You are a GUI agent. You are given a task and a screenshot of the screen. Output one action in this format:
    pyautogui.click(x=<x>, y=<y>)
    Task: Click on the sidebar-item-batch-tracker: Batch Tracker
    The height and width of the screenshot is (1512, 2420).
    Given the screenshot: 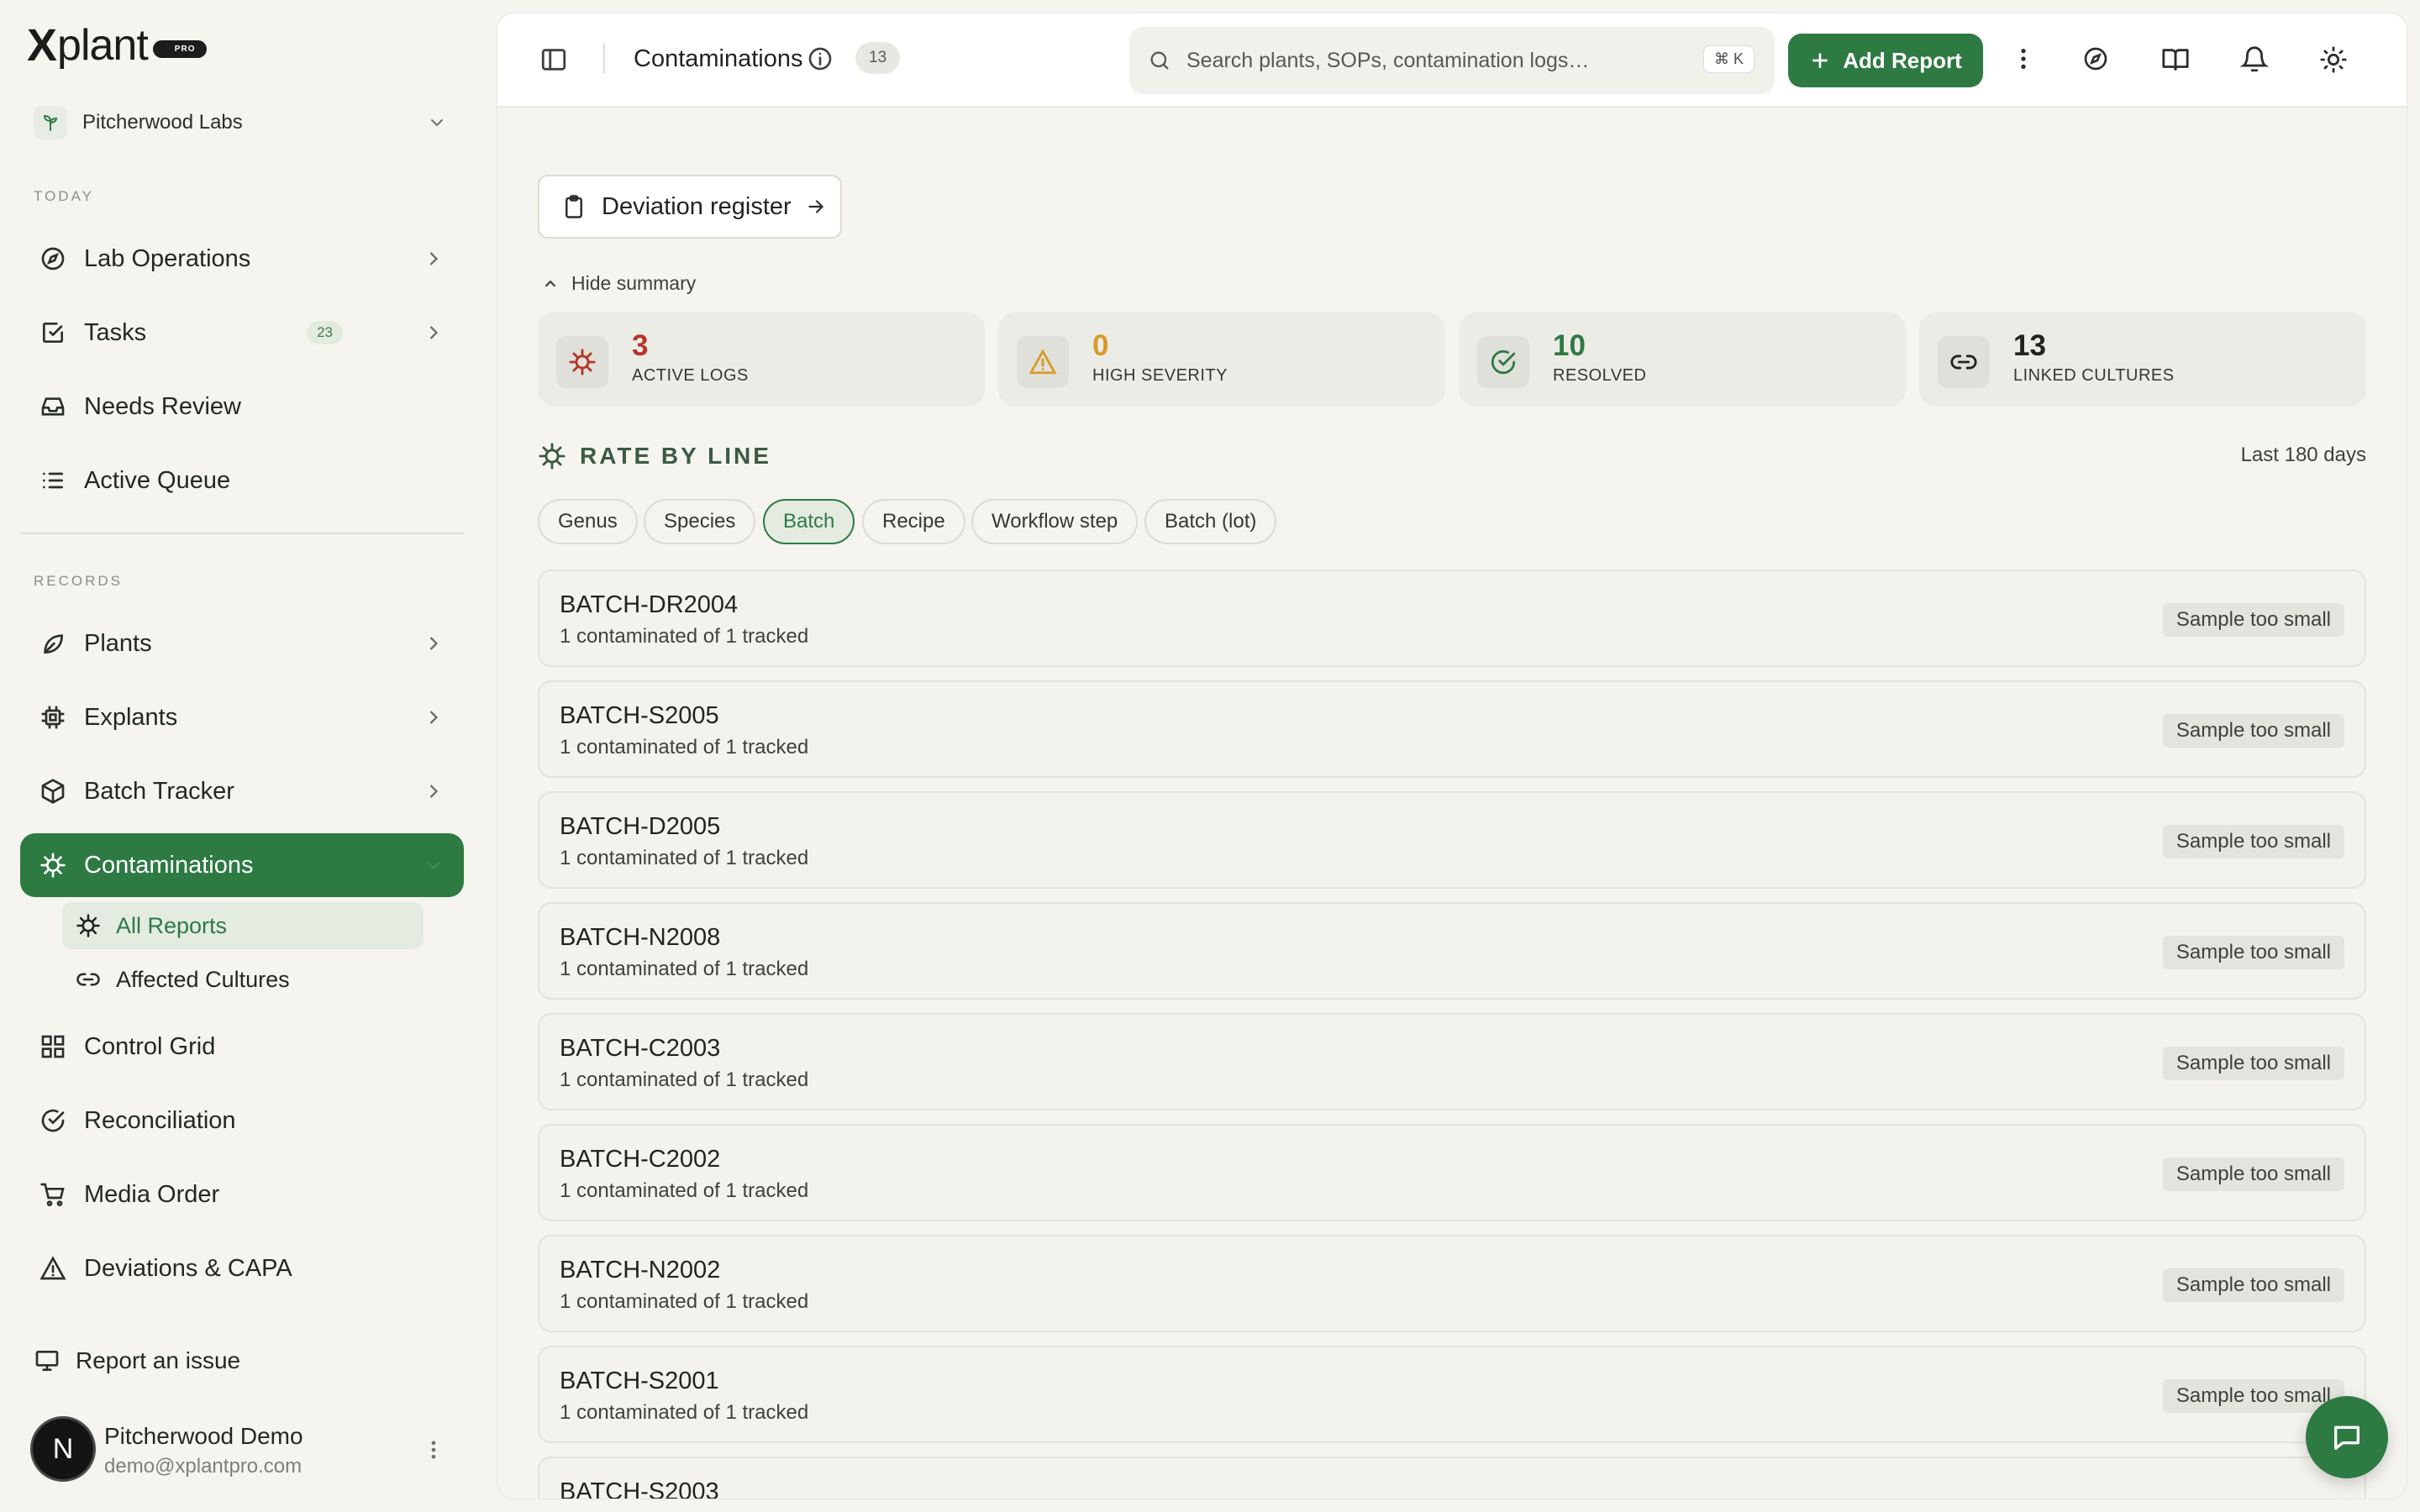 What is the action you would take?
    pyautogui.click(x=242, y=791)
    